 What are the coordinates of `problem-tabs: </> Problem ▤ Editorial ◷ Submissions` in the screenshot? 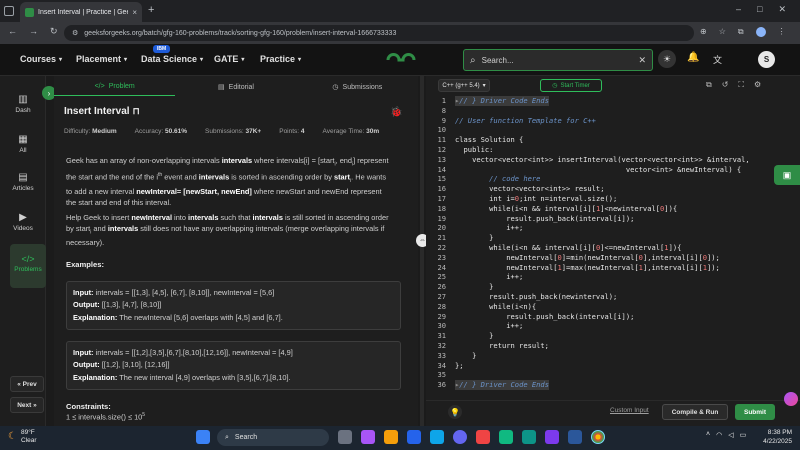 It's located at (236, 87).